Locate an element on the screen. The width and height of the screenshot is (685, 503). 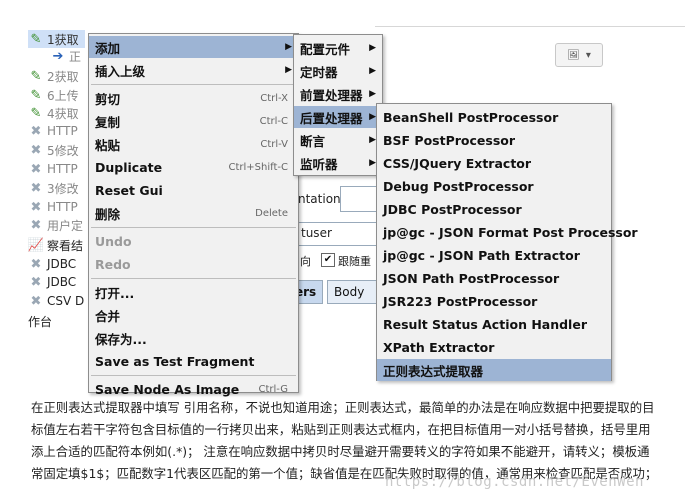
tree-row: ✎ 6上传 is located at coordinates (53, 95).